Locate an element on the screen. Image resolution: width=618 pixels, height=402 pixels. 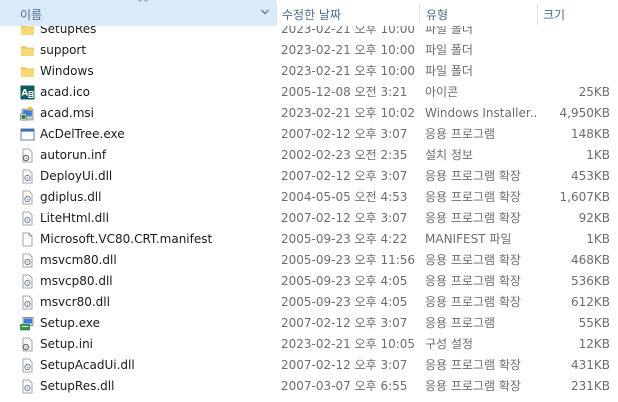
column-header-bar: 이름 ^ 수정한 날짜 유형 크기 is located at coordinates (309, 13).